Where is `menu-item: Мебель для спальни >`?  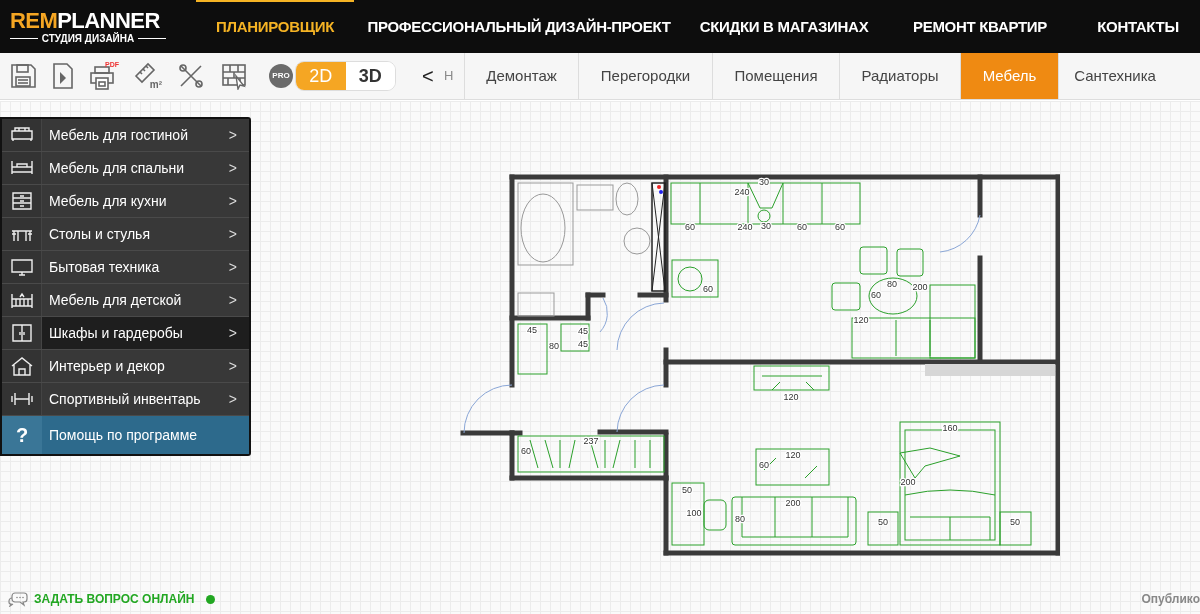
menu-item: Мебель для спальни > is located at coordinates (145, 168).